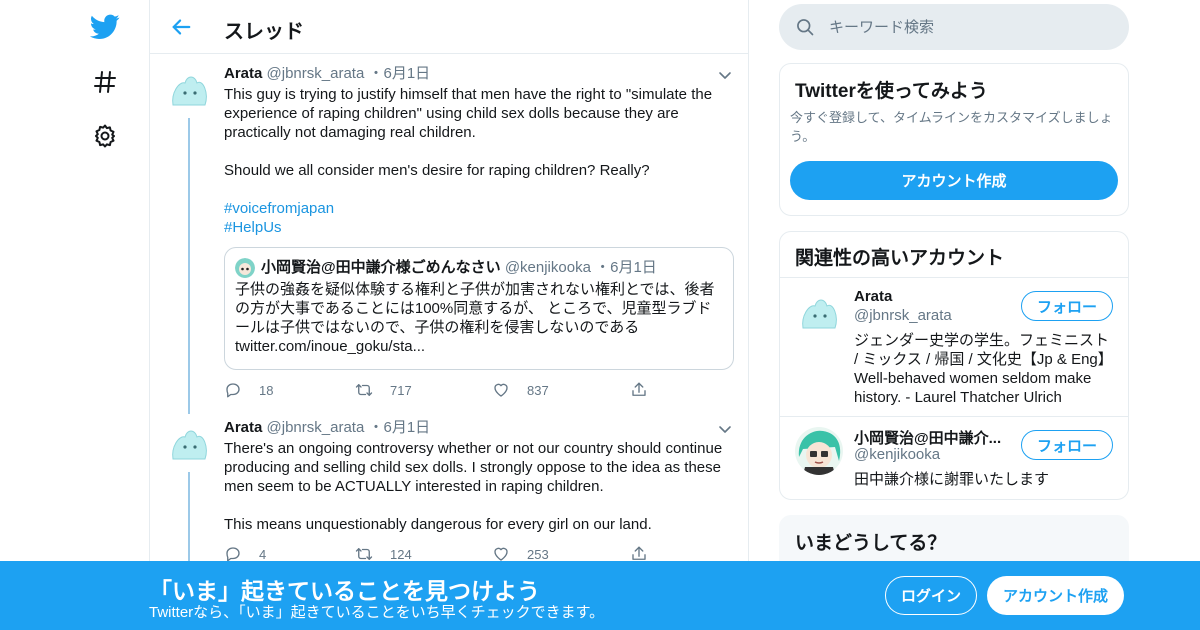 Image resolution: width=1200 pixels, height=630 pixels. I want to click on related-card-title: 関連性の高いアカウント, so click(900, 258).